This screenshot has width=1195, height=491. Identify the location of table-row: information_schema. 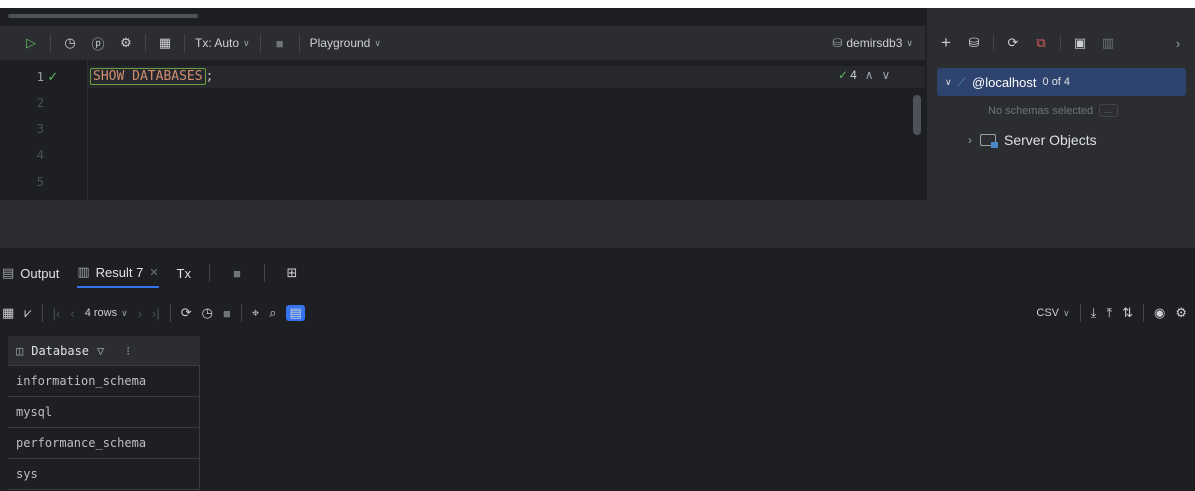
(104, 381).